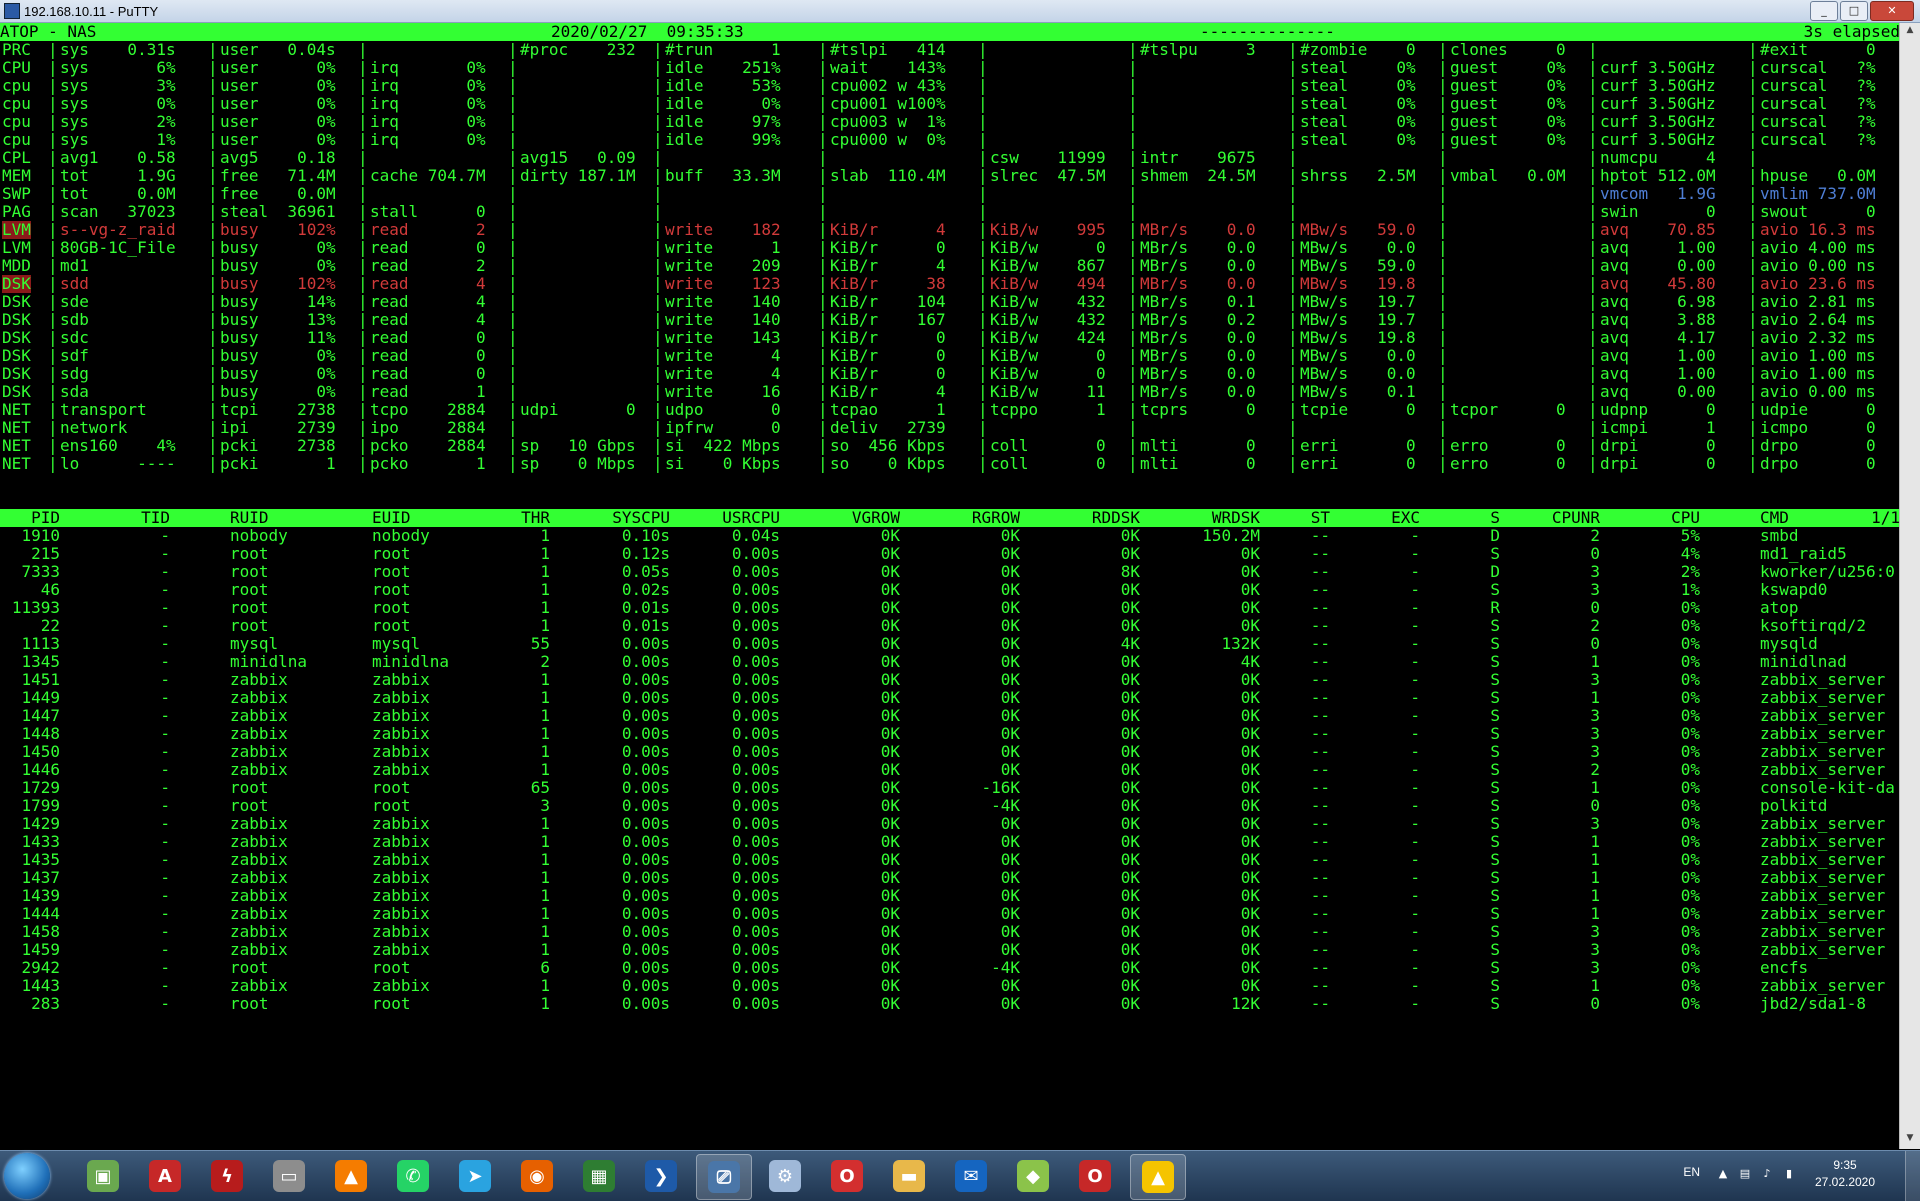 This screenshot has width=1920, height=1201. What do you see at coordinates (1010, 985) in the screenshot?
I see `process-cell-rgrow: 0K` at bounding box center [1010, 985].